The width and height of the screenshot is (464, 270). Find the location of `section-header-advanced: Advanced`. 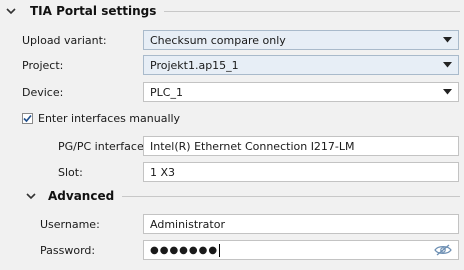

section-header-advanced: Advanced is located at coordinates (242, 196).